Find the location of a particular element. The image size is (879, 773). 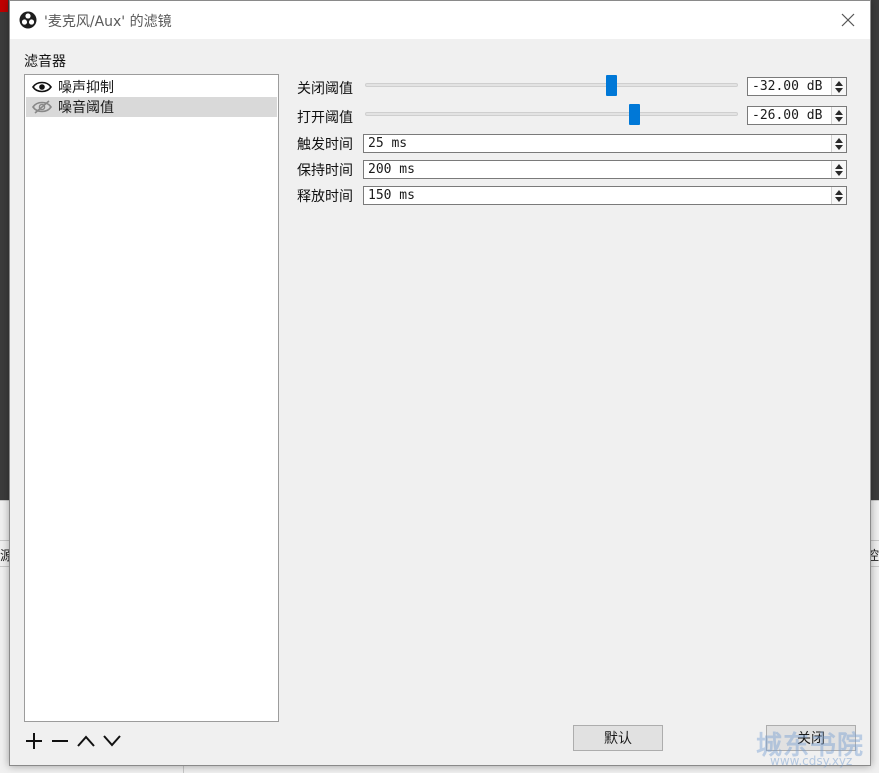

visibility-eye-icon is located at coordinates (42, 87).